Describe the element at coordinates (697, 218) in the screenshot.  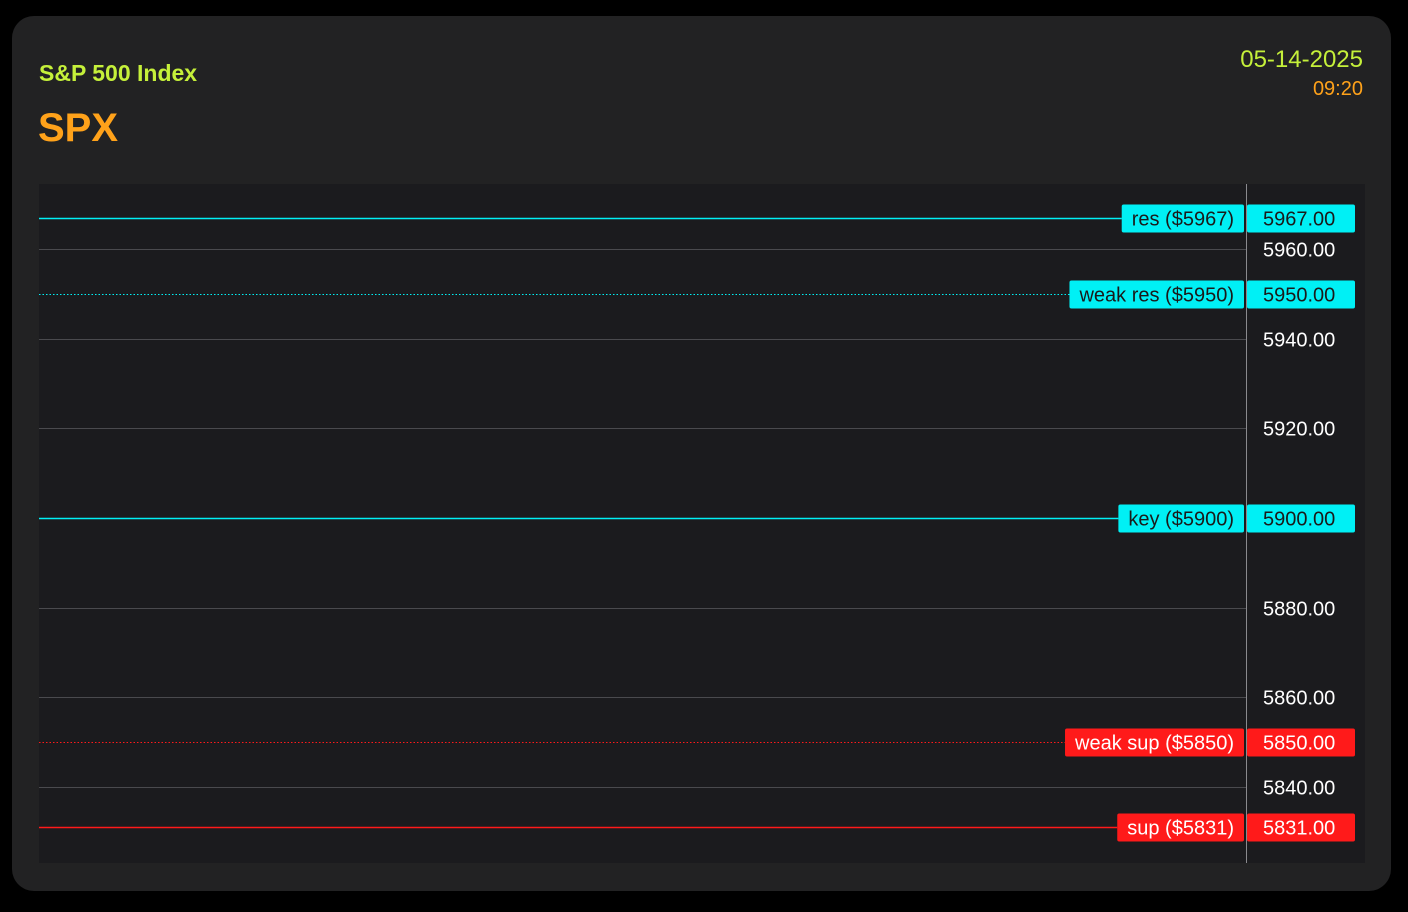
I see `price-level: res ($5967) 5967.00` at that location.